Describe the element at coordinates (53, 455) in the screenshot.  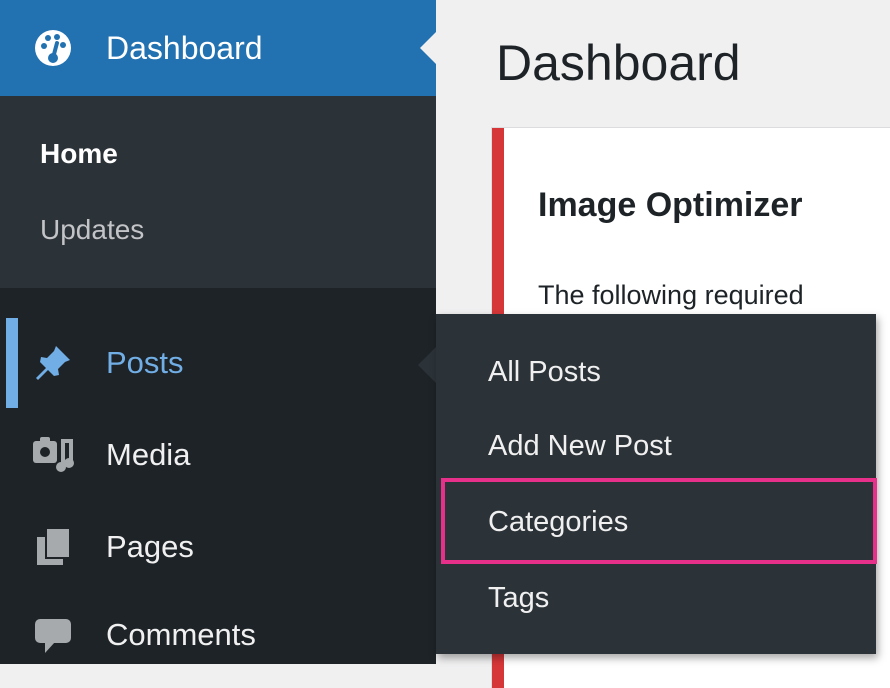
I see `media-icon` at that location.